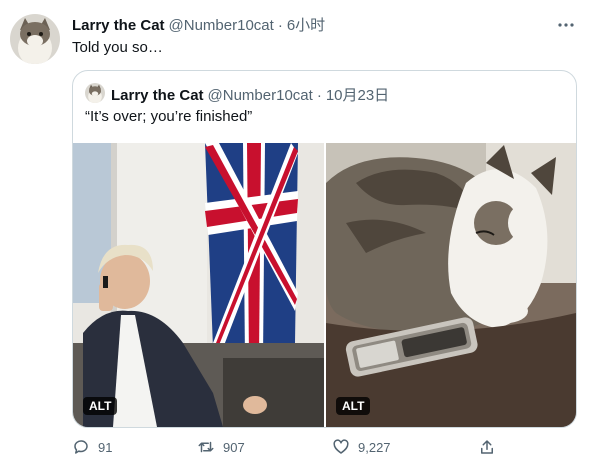 The height and width of the screenshot is (467, 596). What do you see at coordinates (306, 24) in the screenshot?
I see `tweet-time: 6小时` at bounding box center [306, 24].